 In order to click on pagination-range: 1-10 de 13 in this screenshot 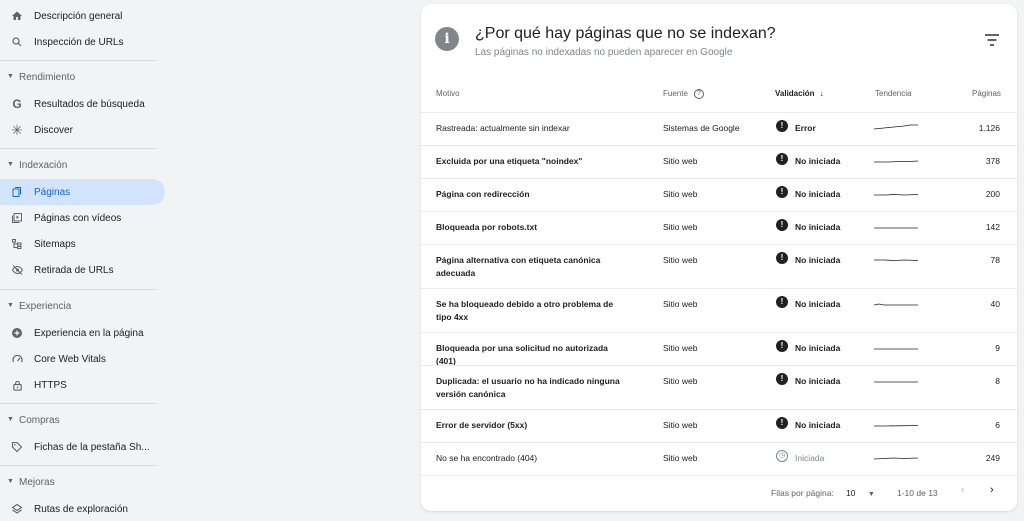, I will do `click(917, 493)`.